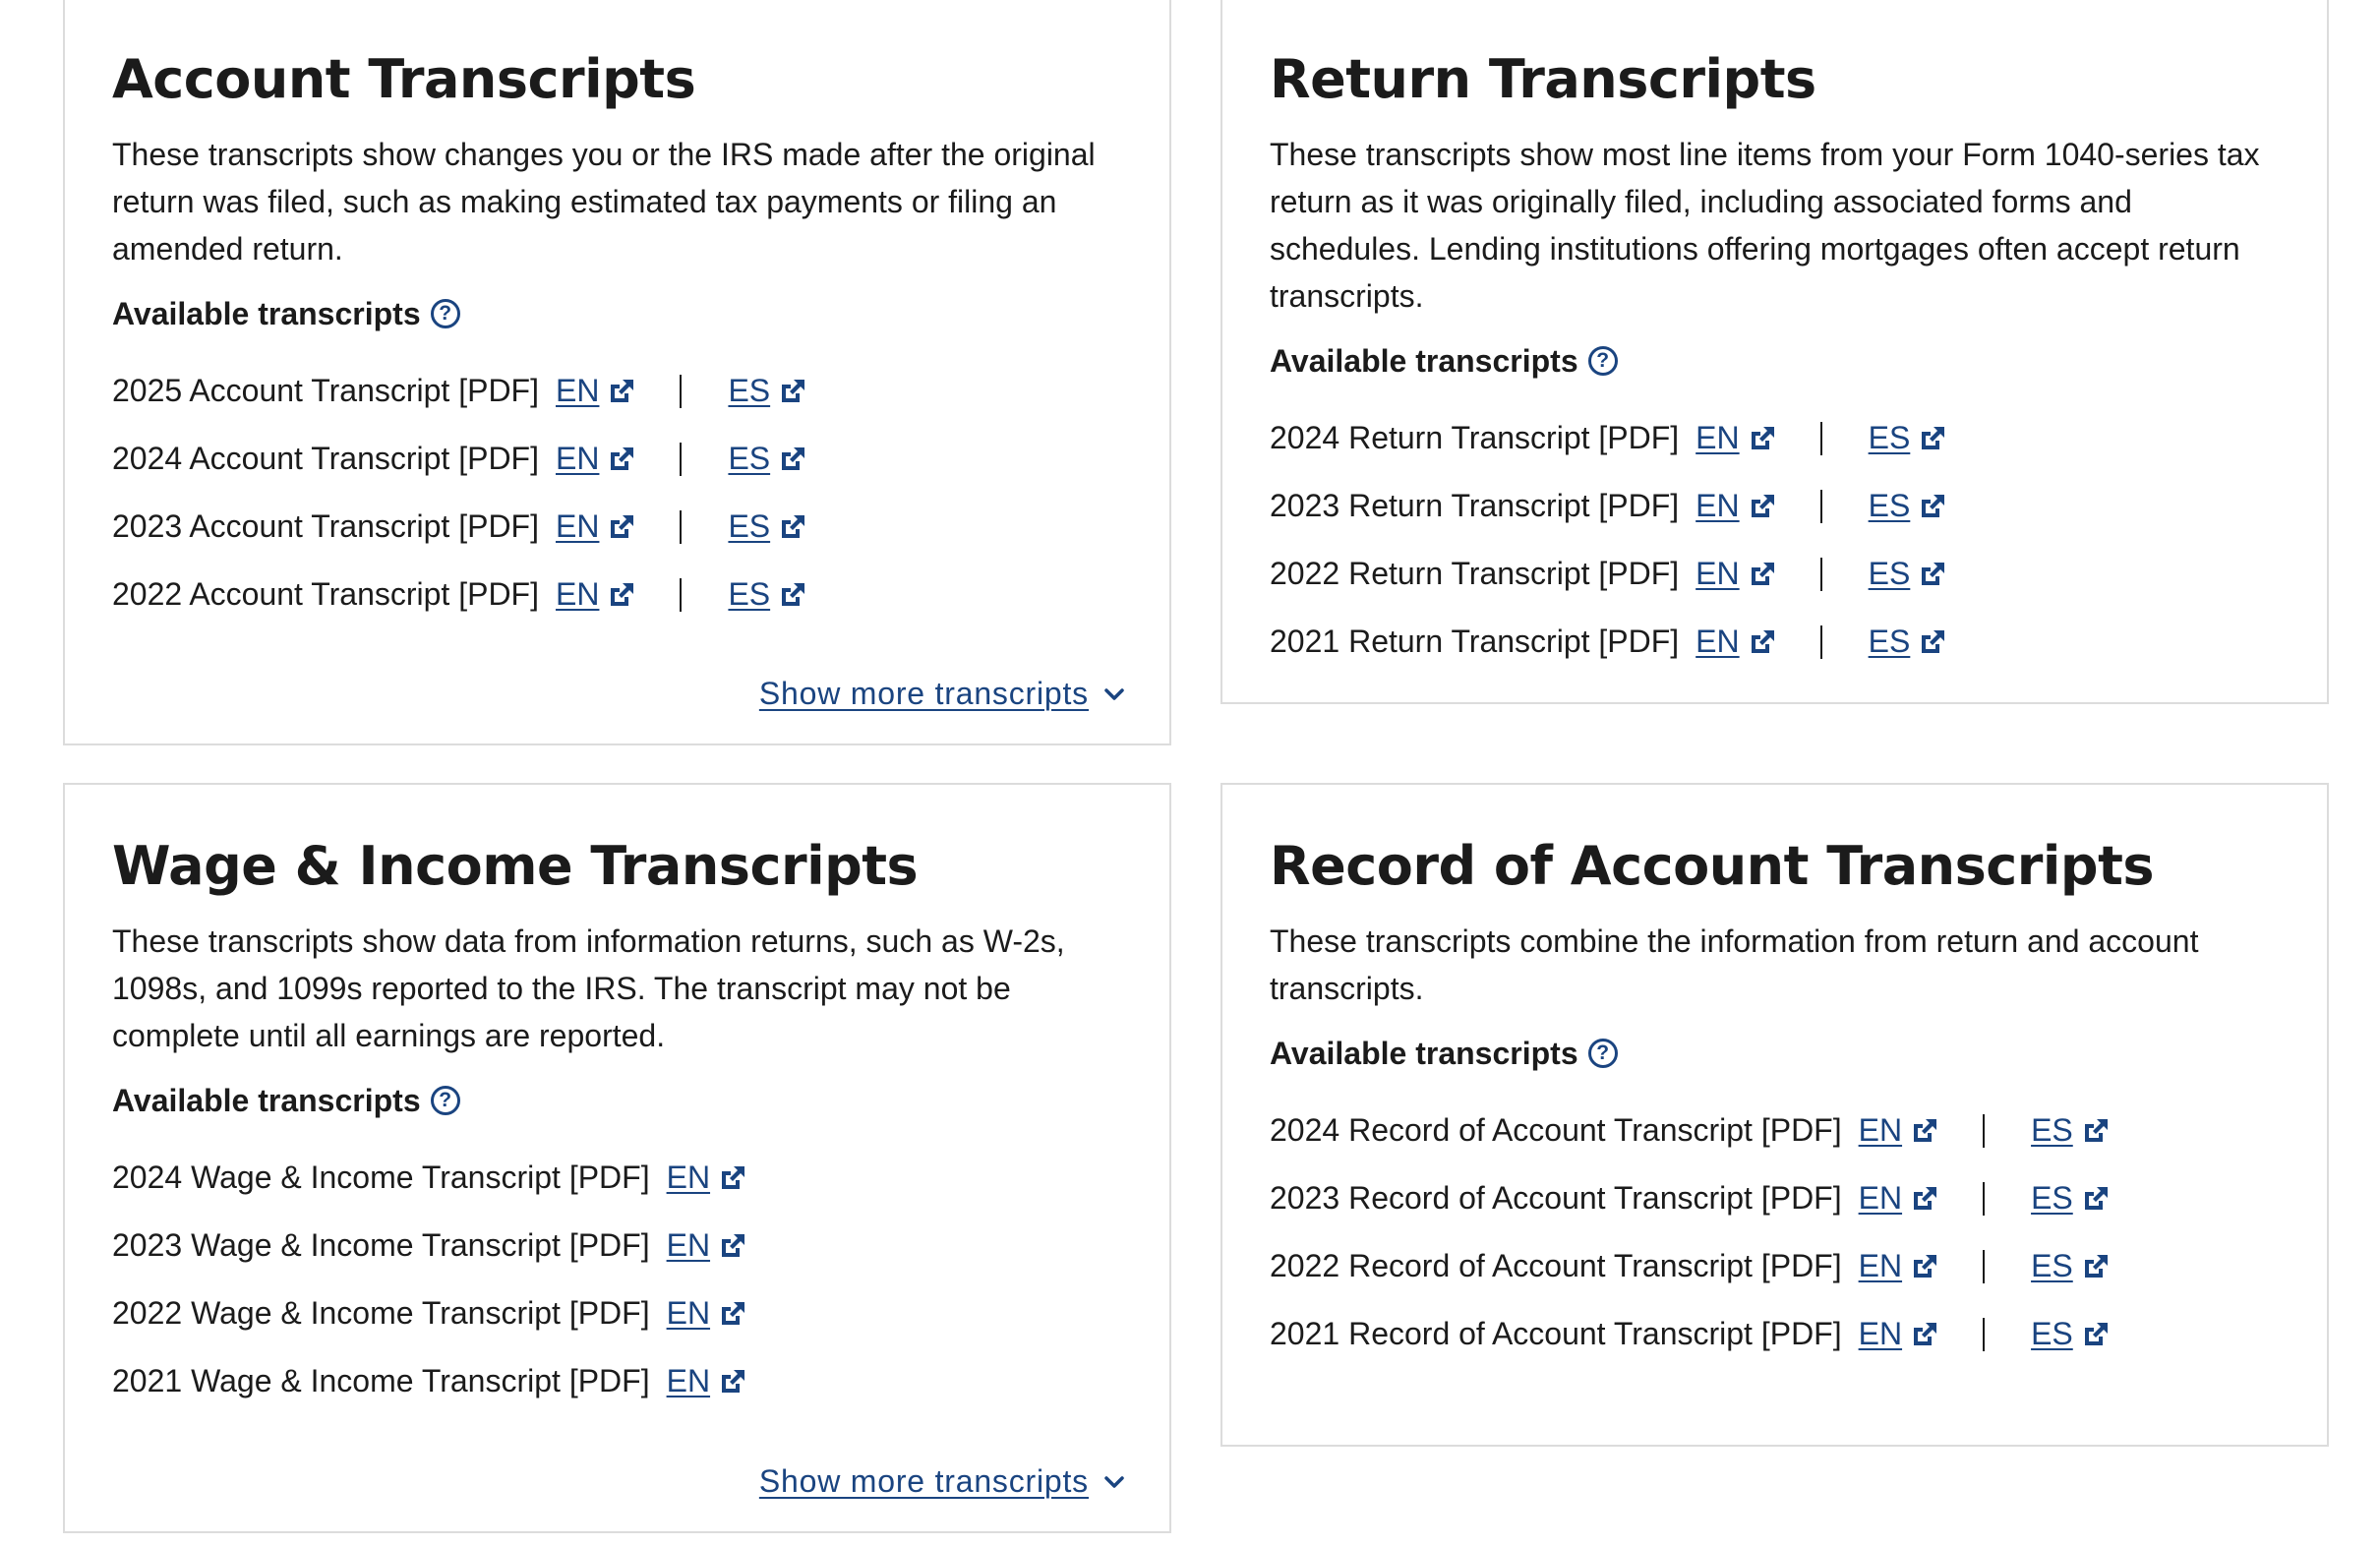 This screenshot has height=1546, width=2380. Describe the element at coordinates (1556, 1265) in the screenshot. I see `transcript-label: 2022 Record of Account Transcript [PDF]` at that location.